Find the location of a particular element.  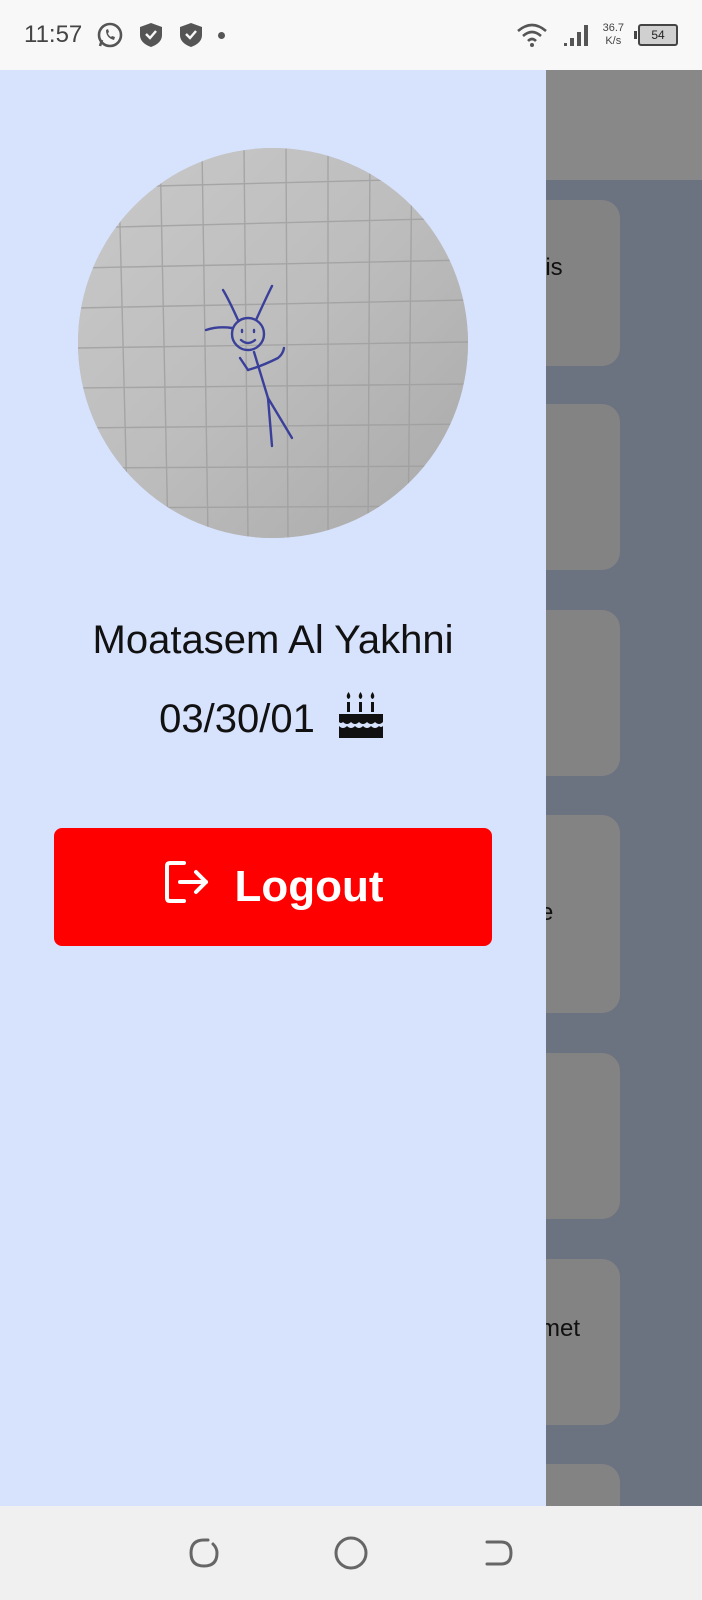

wifi-icon is located at coordinates (532, 35).